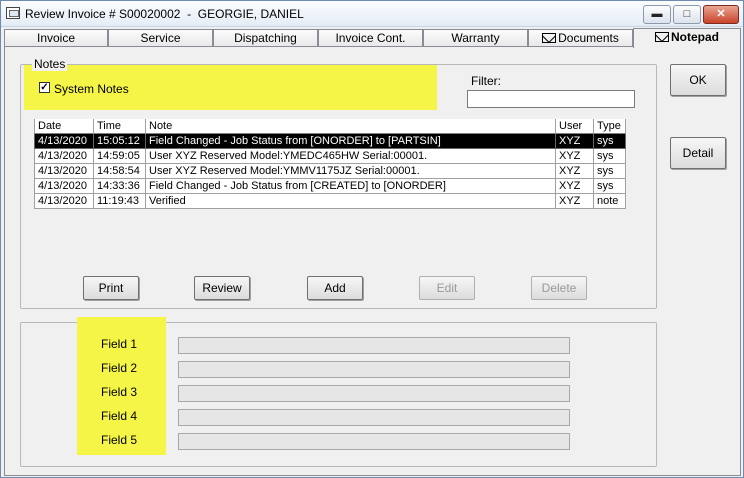 Image resolution: width=744 pixels, height=478 pixels. Describe the element at coordinates (610, 201) in the screenshot. I see `cell-type: note` at that location.